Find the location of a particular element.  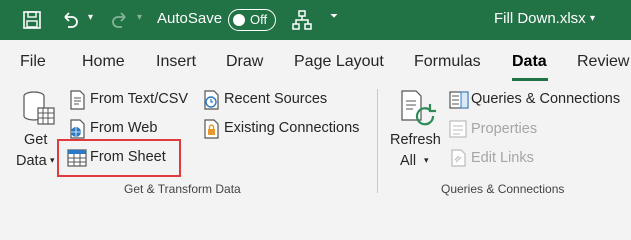

properties-button: Properties is located at coordinates (504, 129).